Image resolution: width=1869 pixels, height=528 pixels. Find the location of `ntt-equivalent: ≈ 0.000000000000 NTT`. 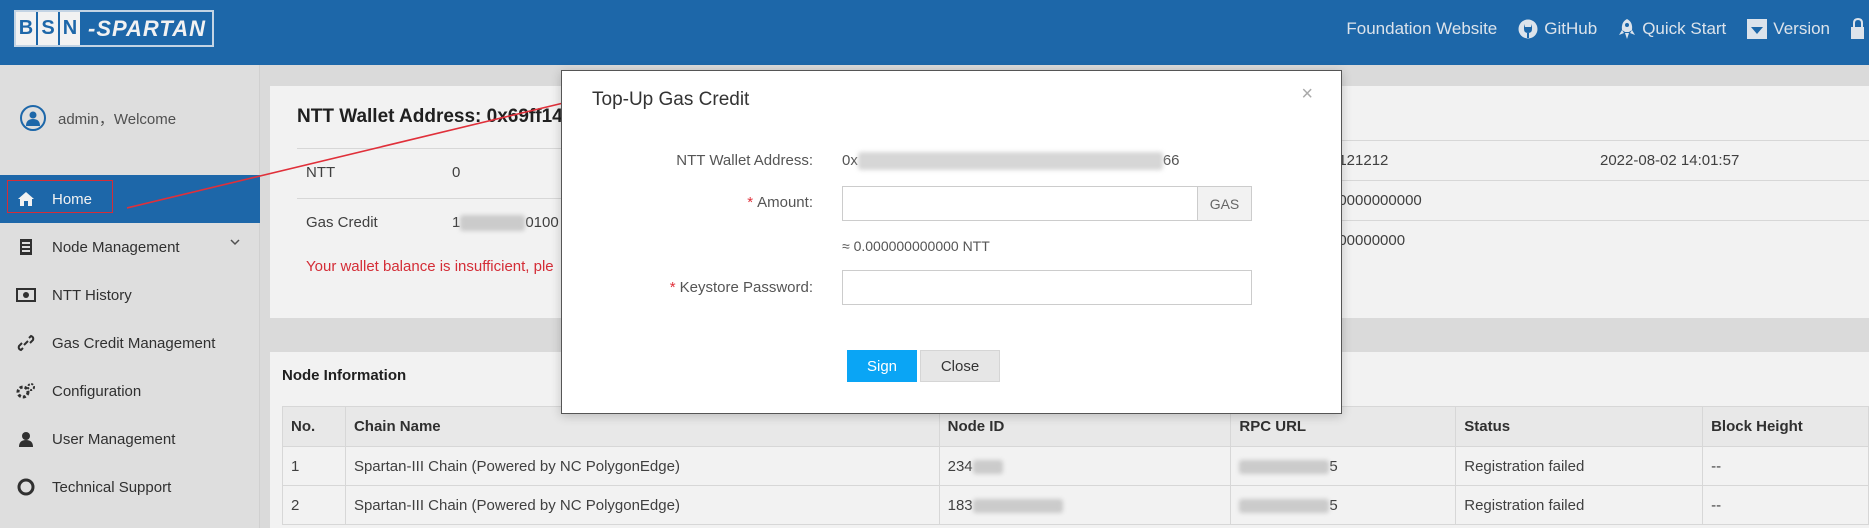

ntt-equivalent: ≈ 0.000000000000 NTT is located at coordinates (916, 246).